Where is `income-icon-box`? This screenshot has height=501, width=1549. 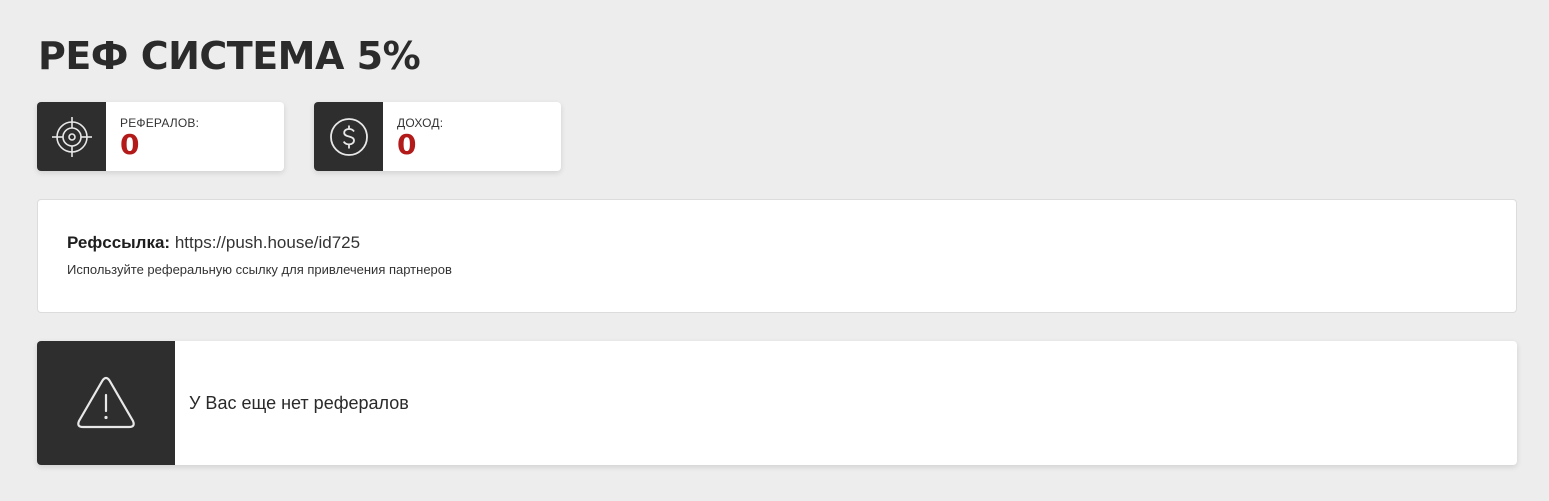
income-icon-box is located at coordinates (348, 136).